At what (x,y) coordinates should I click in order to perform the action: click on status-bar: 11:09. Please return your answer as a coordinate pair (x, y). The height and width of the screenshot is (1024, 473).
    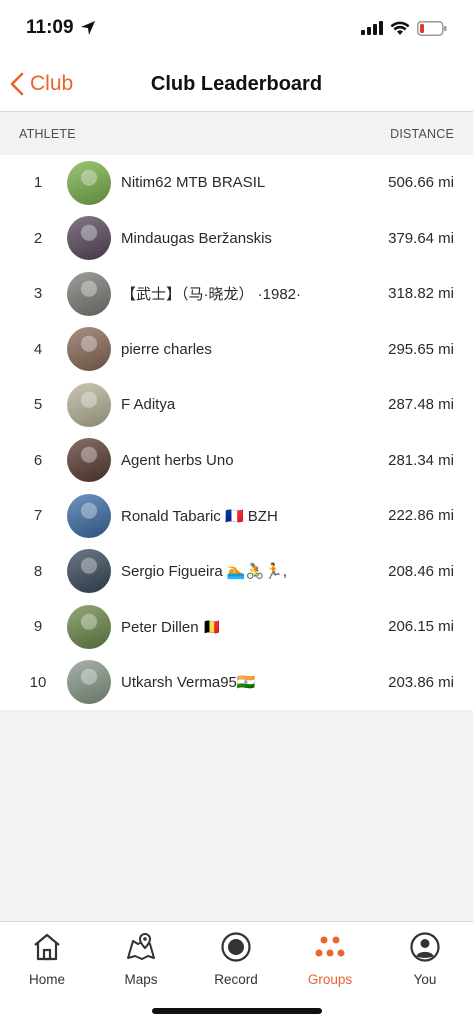
    Looking at the image, I should click on (236, 28).